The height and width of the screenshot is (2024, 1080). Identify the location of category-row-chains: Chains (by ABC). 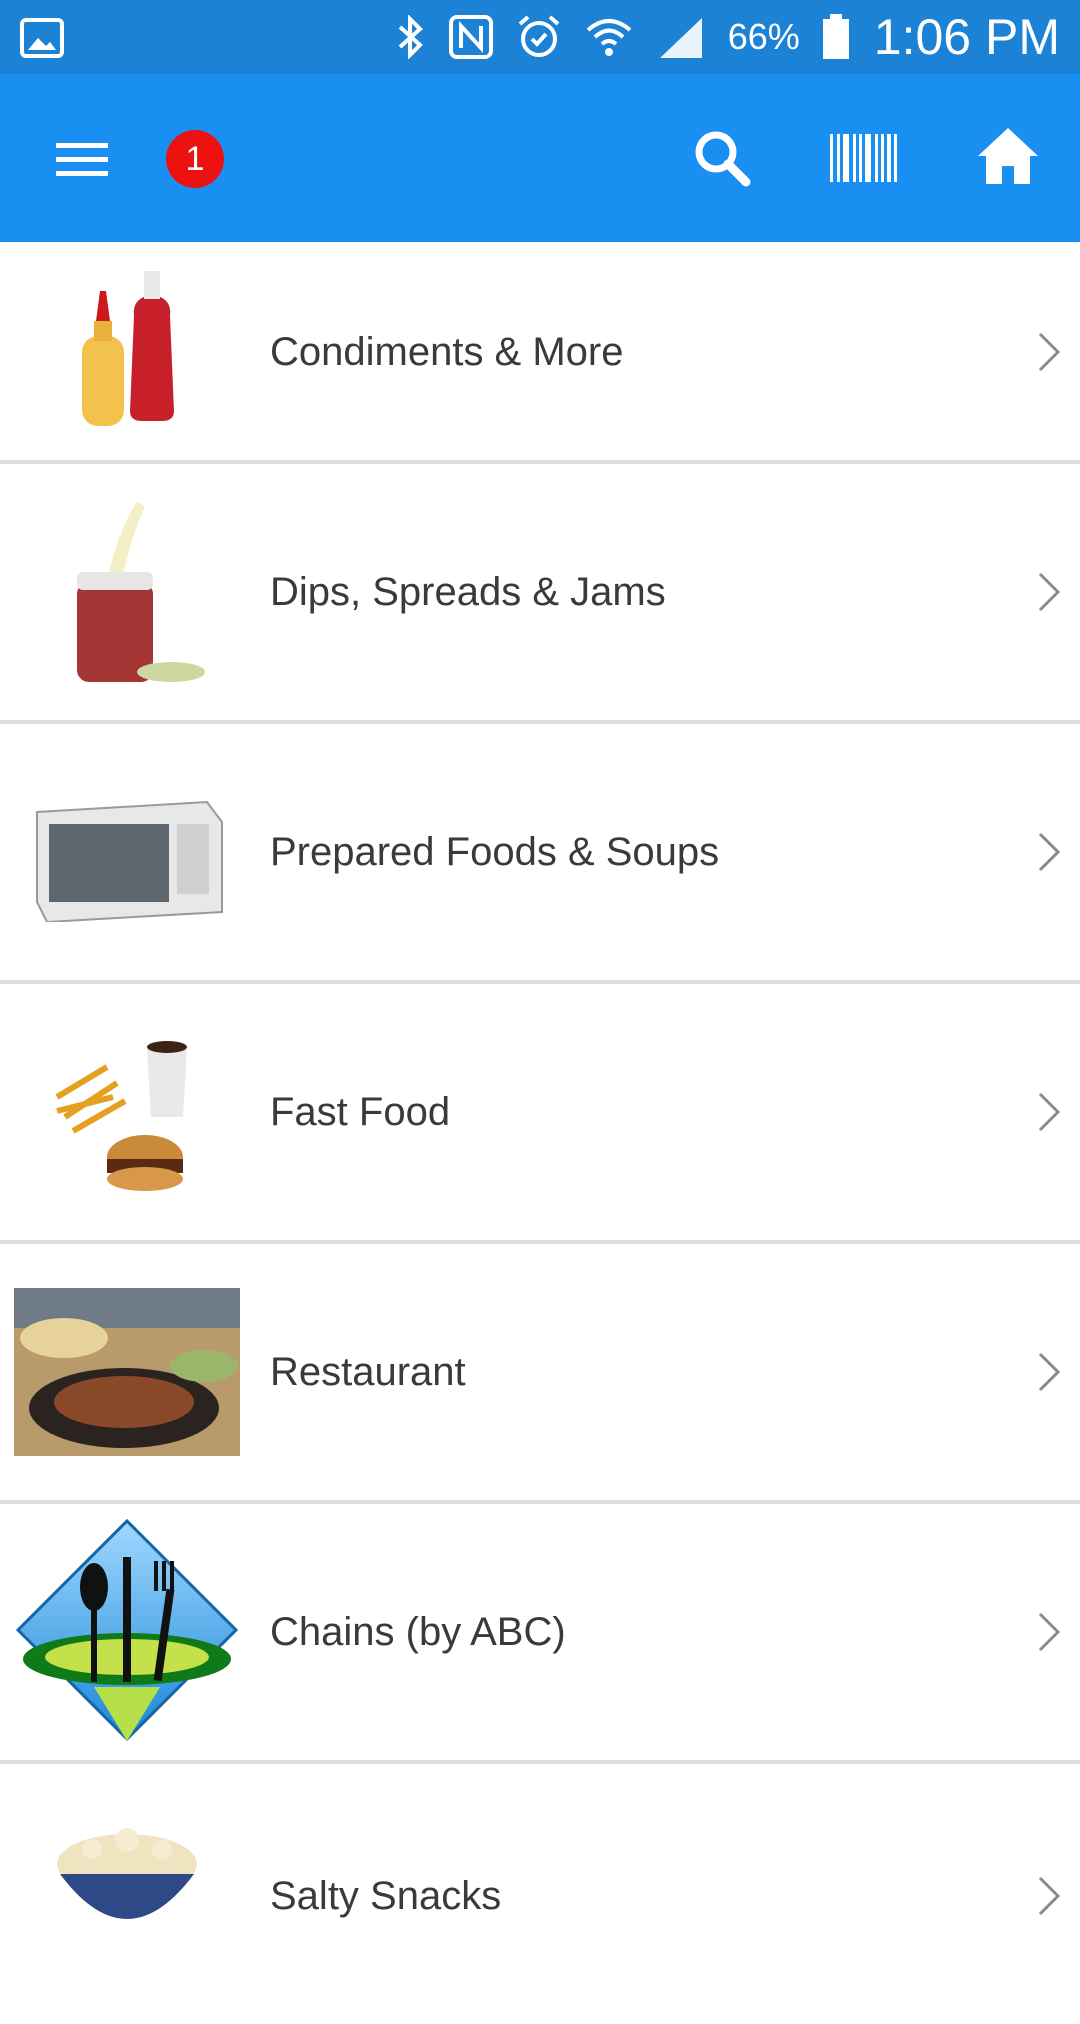
(540, 1634).